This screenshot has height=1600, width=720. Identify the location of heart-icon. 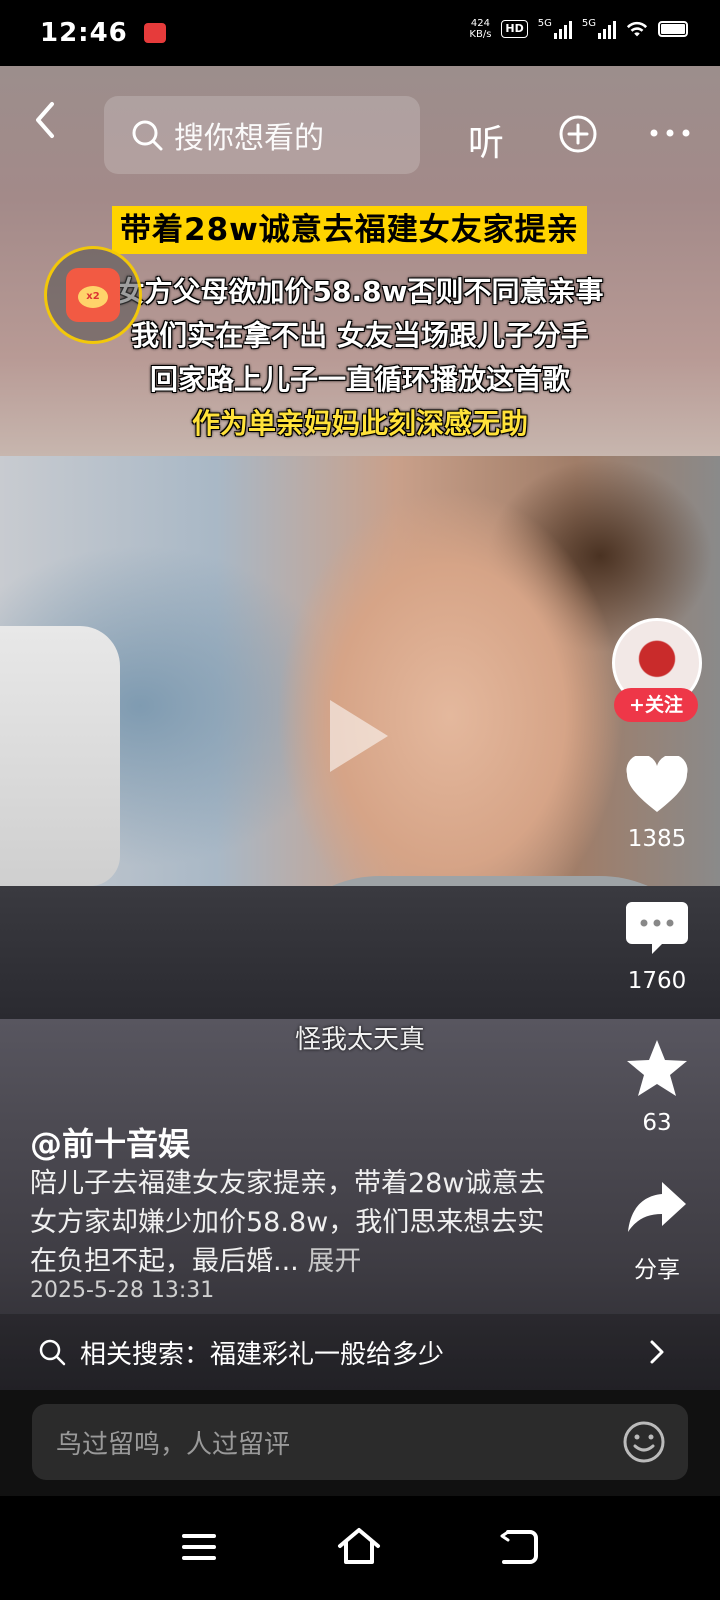
(657, 786).